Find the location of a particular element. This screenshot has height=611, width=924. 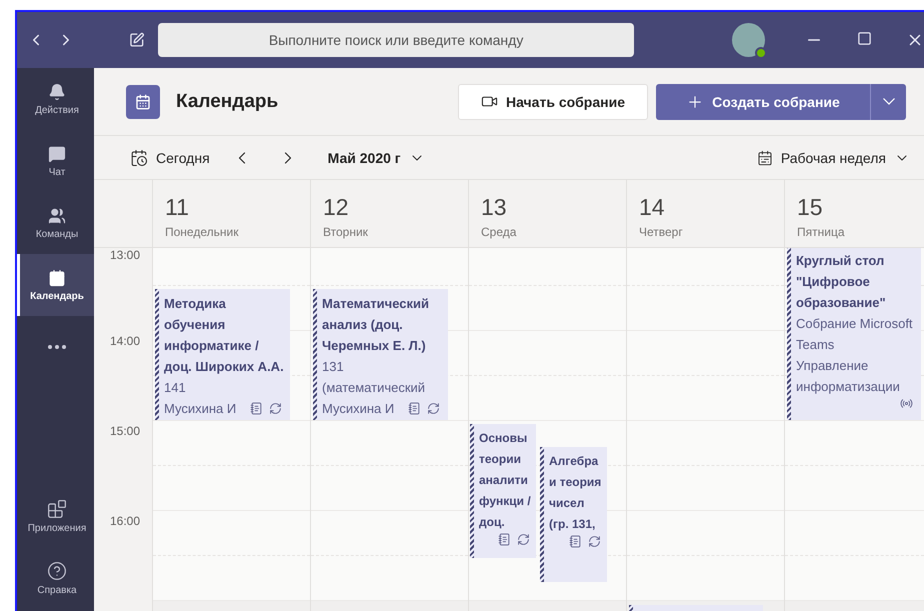

calendar-app-icon is located at coordinates (143, 101).